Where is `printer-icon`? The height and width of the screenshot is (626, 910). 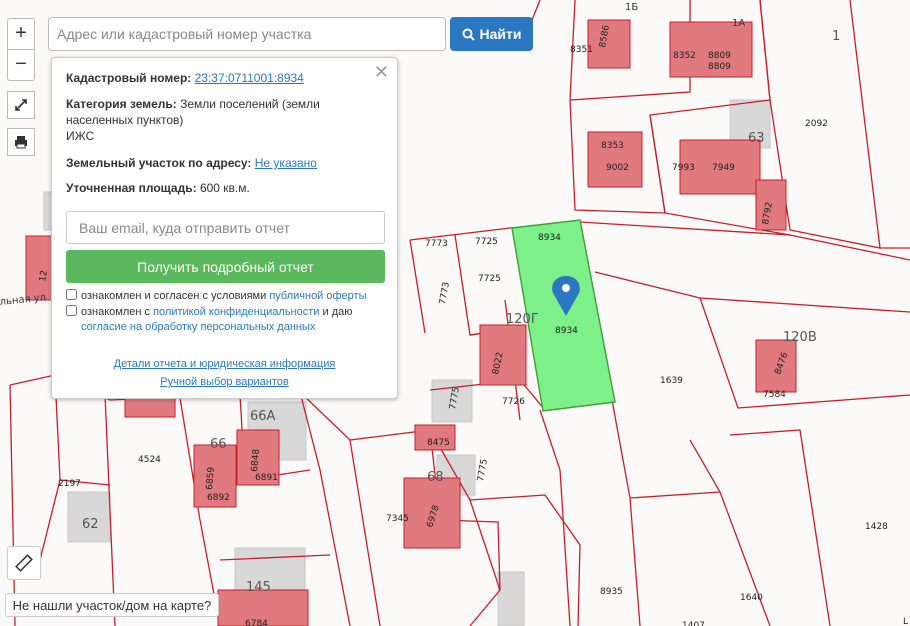 printer-icon is located at coordinates (21, 142).